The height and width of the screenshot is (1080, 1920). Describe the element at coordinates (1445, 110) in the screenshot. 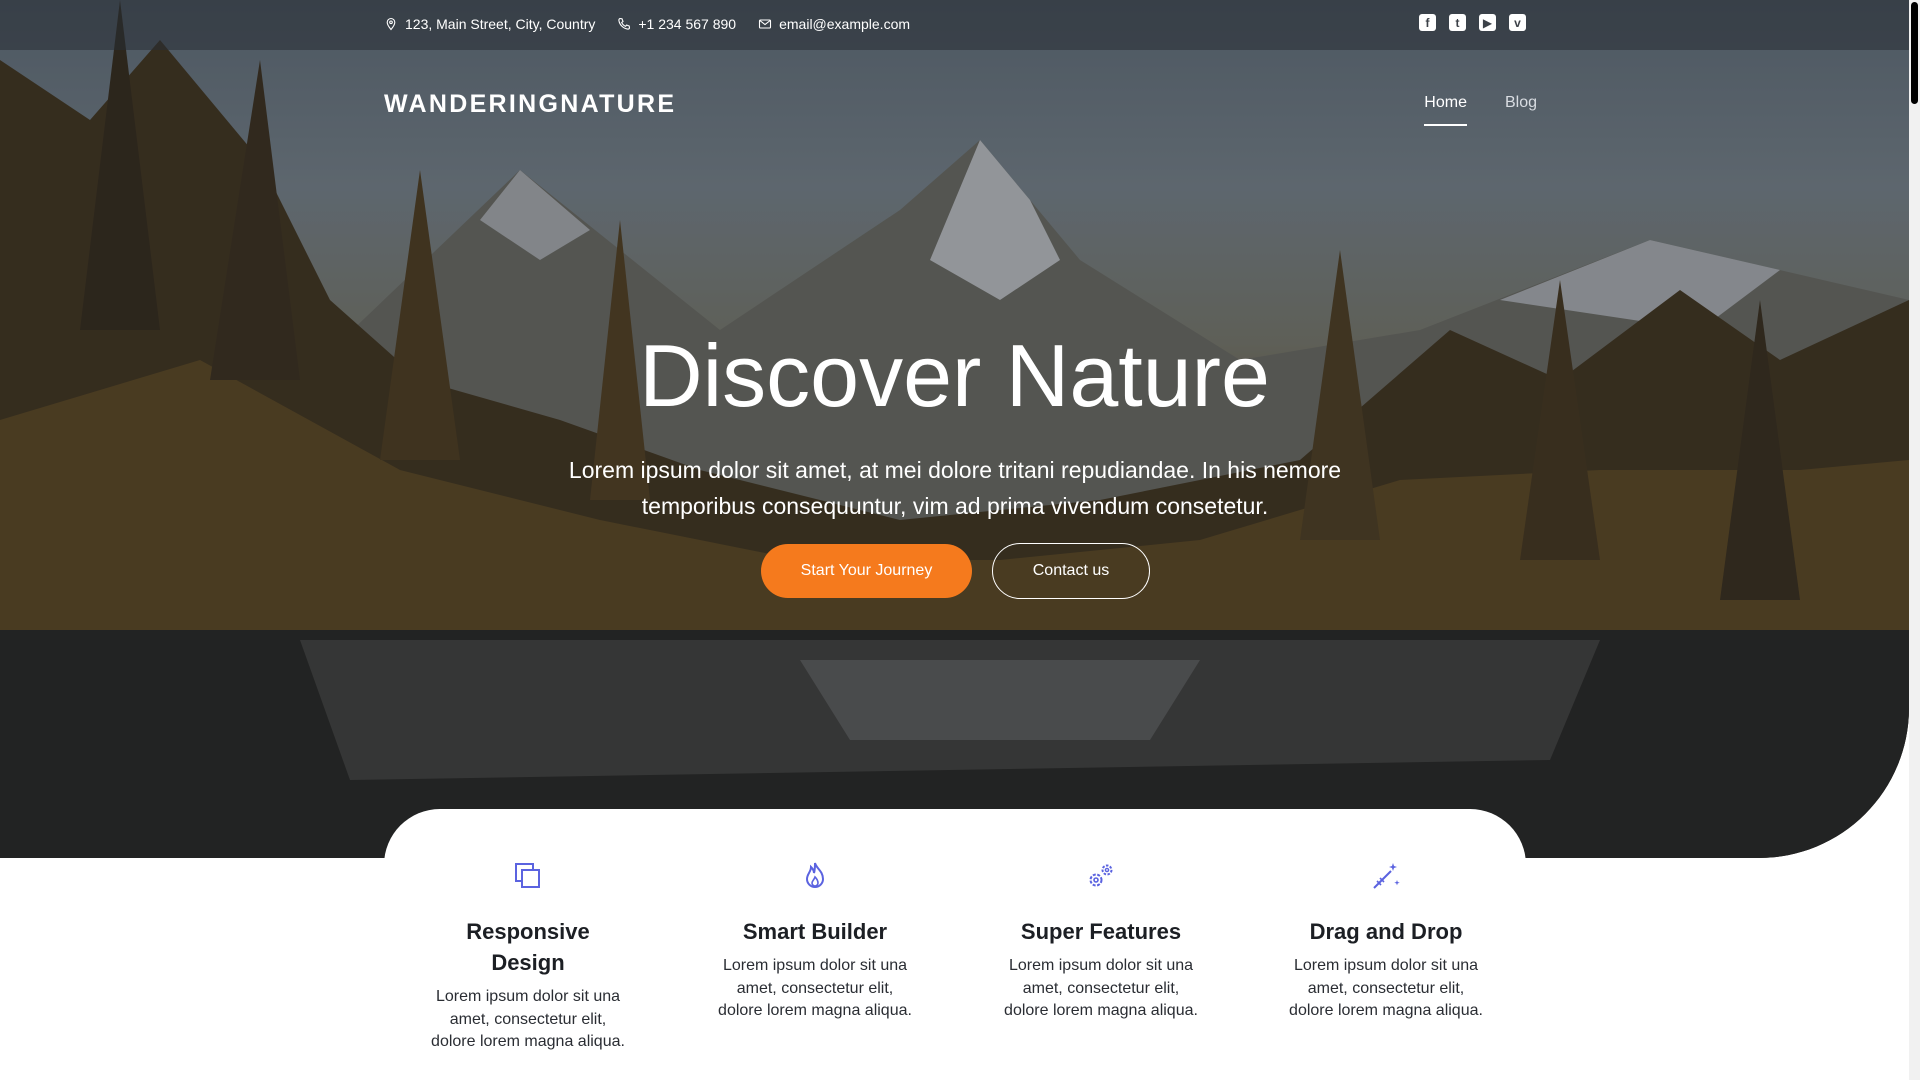

I see `nav-item-home: Home` at that location.